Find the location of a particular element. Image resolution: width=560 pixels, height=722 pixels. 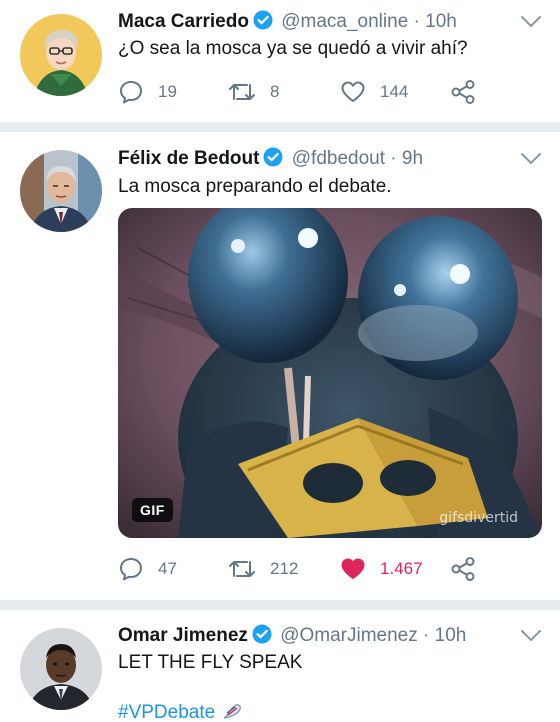

like-button: 1.467 is located at coordinates (381, 569).